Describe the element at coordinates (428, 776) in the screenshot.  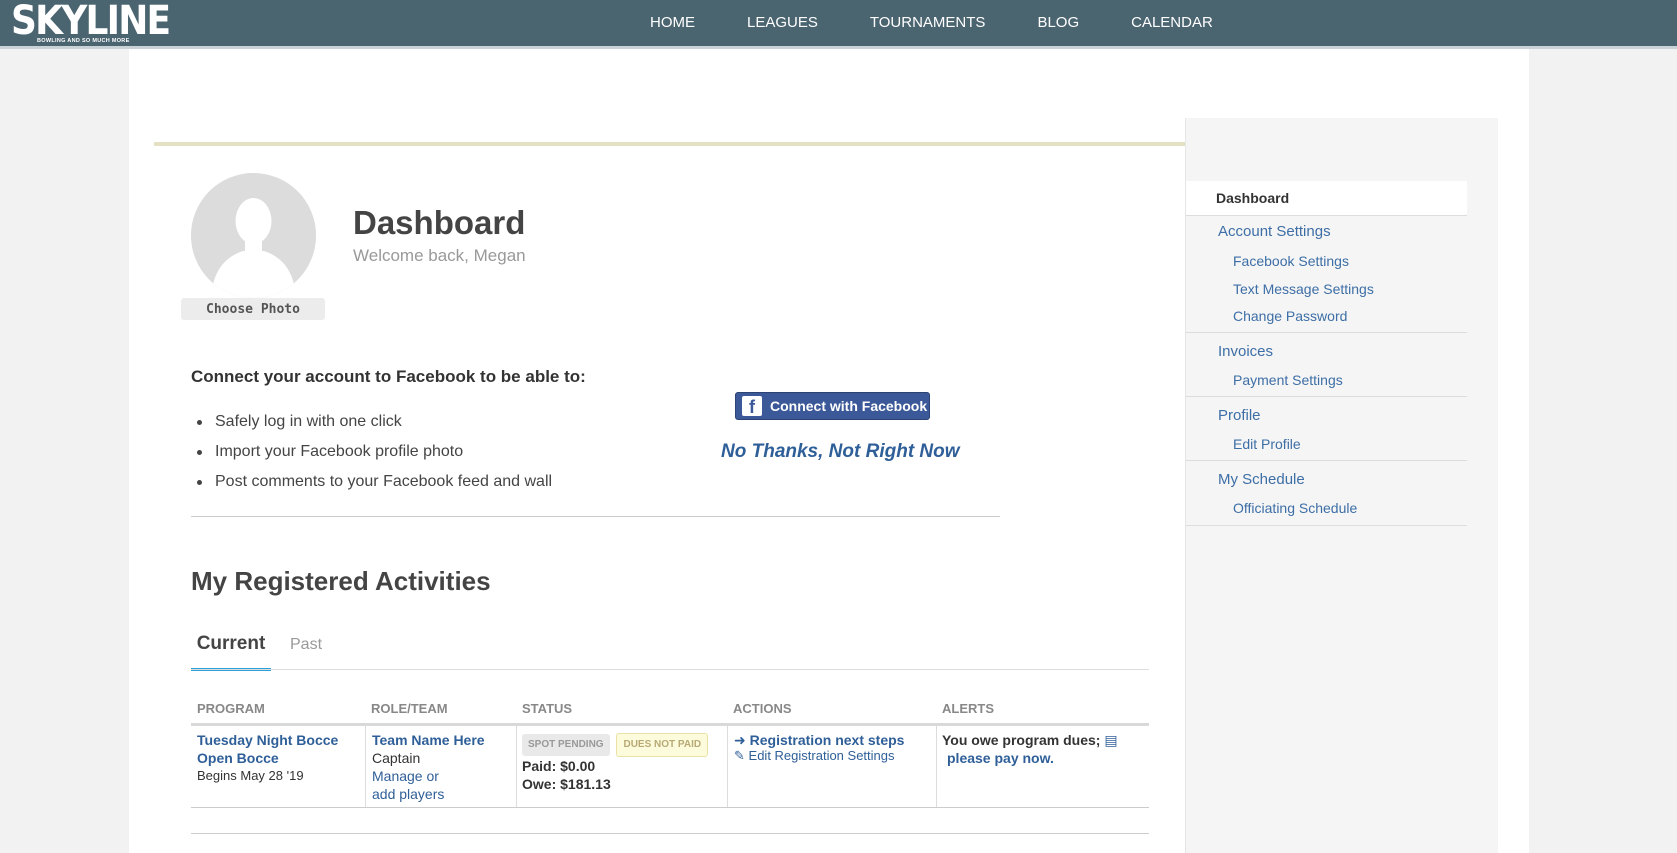
I see `manage-players-link: Manage or` at that location.